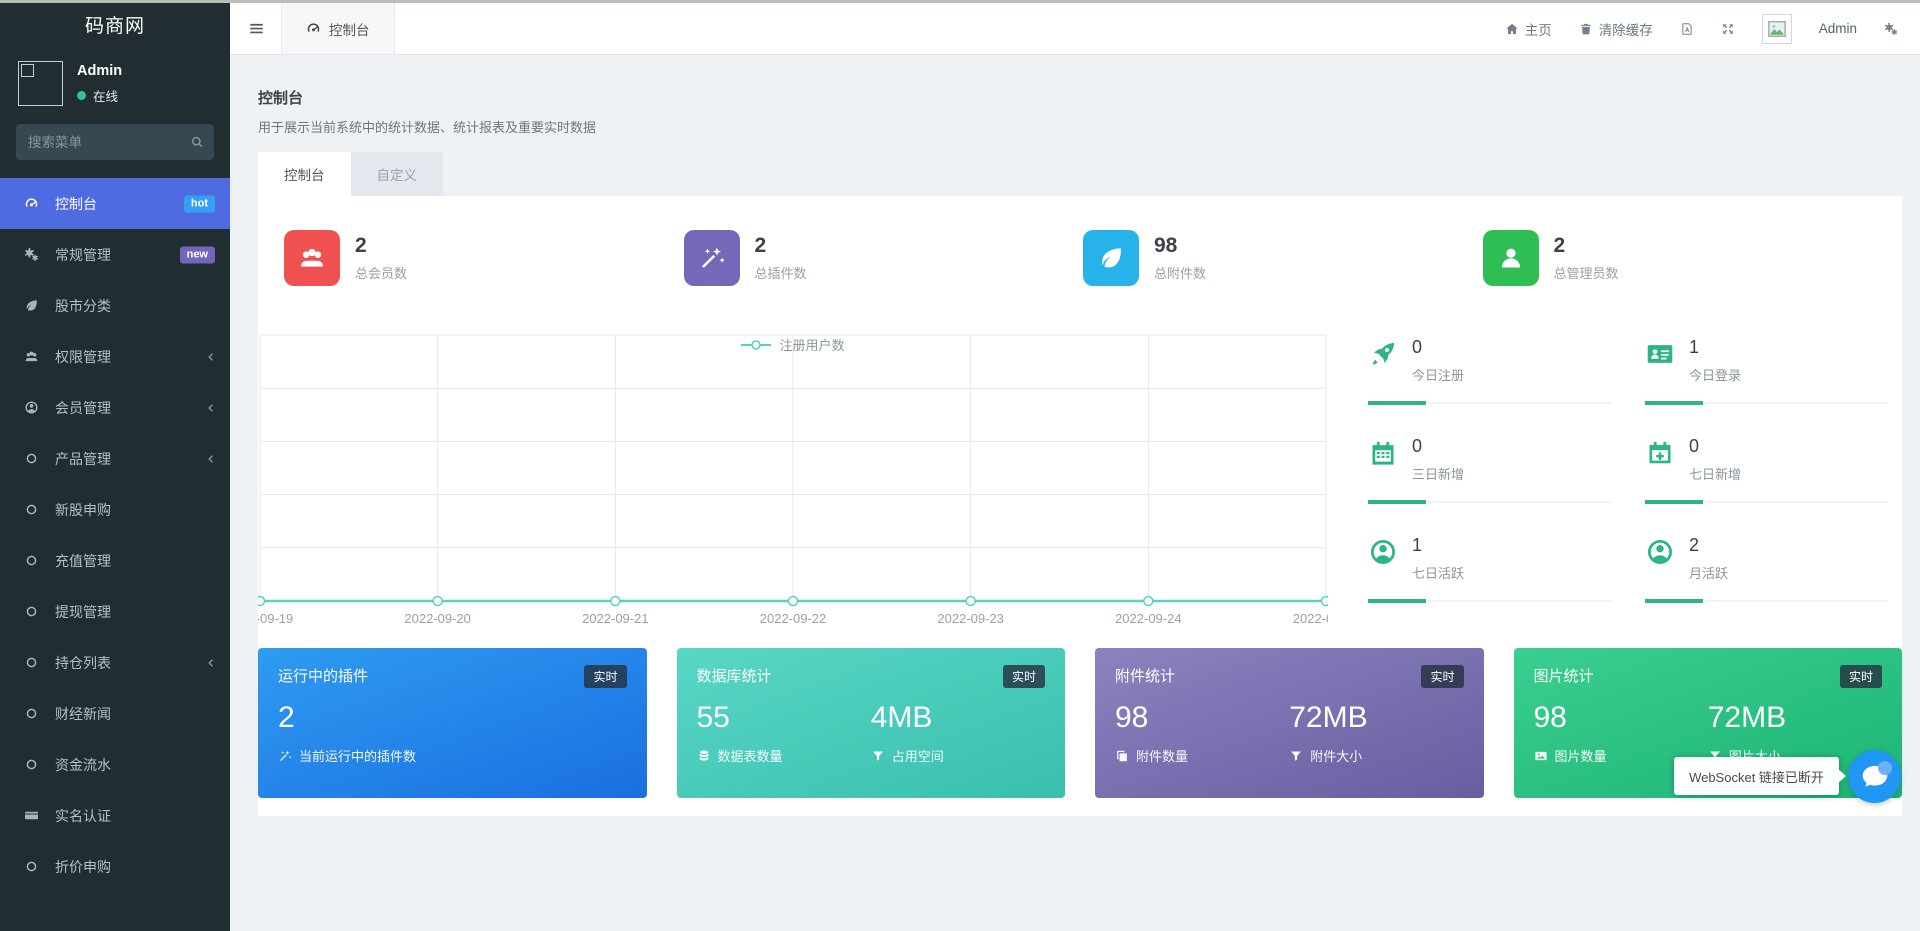  What do you see at coordinates (115, 611) in the screenshot?
I see `sidebar-item: 提现管理` at bounding box center [115, 611].